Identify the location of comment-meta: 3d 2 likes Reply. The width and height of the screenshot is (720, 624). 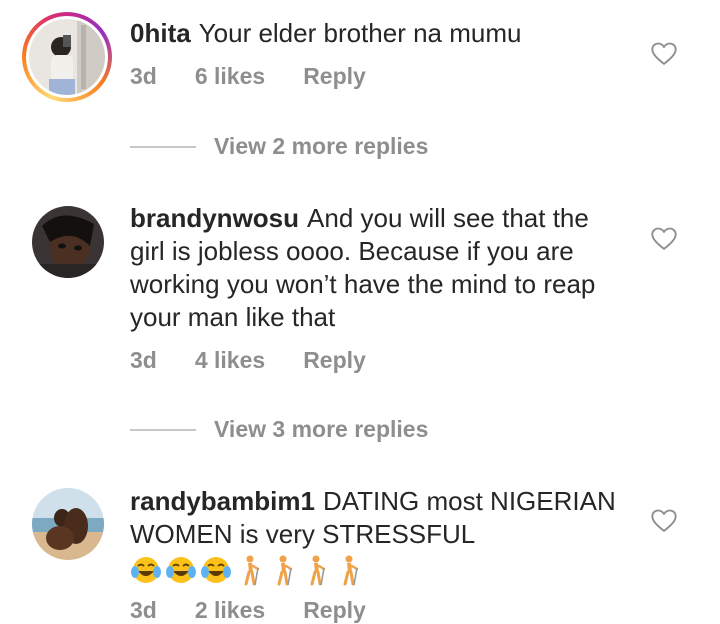
(267, 610).